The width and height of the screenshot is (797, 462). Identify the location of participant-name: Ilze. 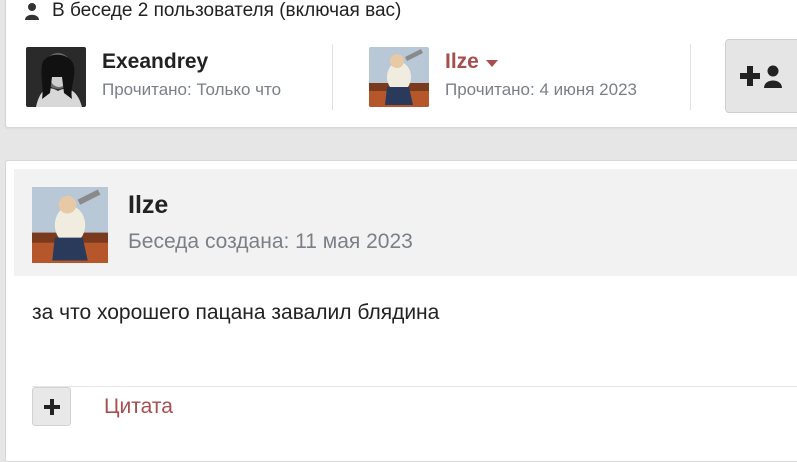
(462, 62).